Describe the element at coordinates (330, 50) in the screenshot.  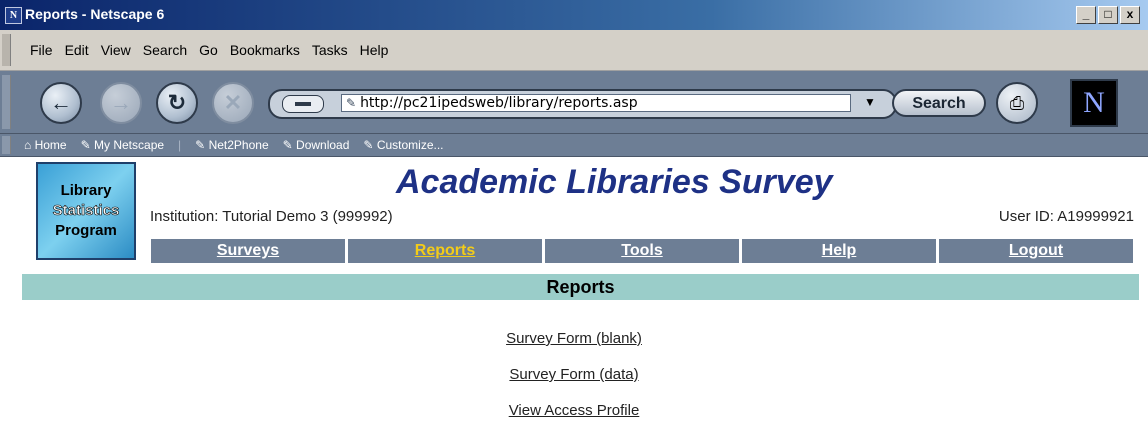
I see `menu-tasks: Tasks` at that location.